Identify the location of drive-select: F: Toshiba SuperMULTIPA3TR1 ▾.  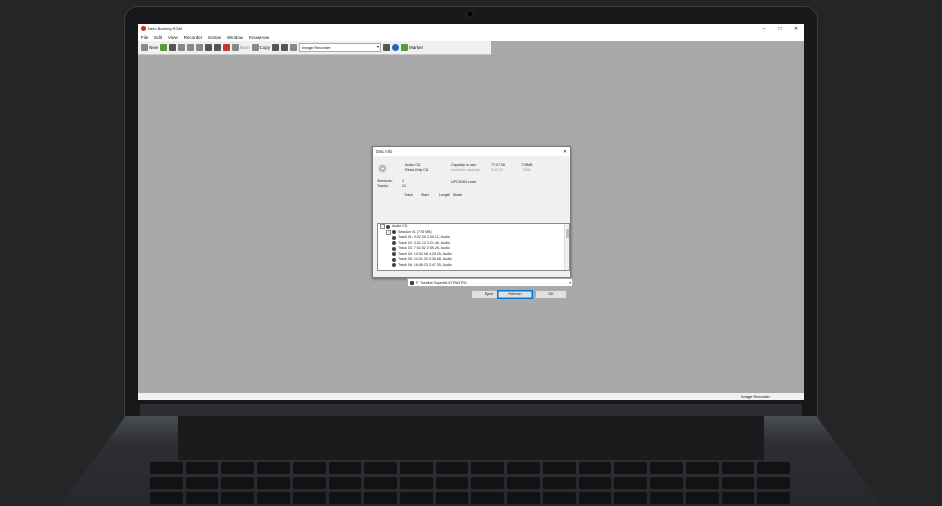
(490, 282).